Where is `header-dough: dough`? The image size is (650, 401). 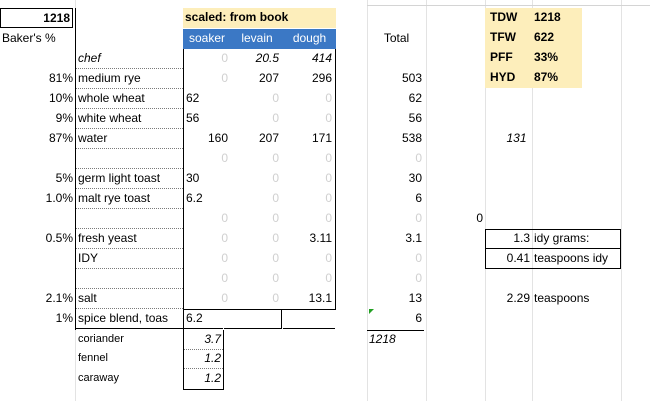 header-dough: dough is located at coordinates (309, 39).